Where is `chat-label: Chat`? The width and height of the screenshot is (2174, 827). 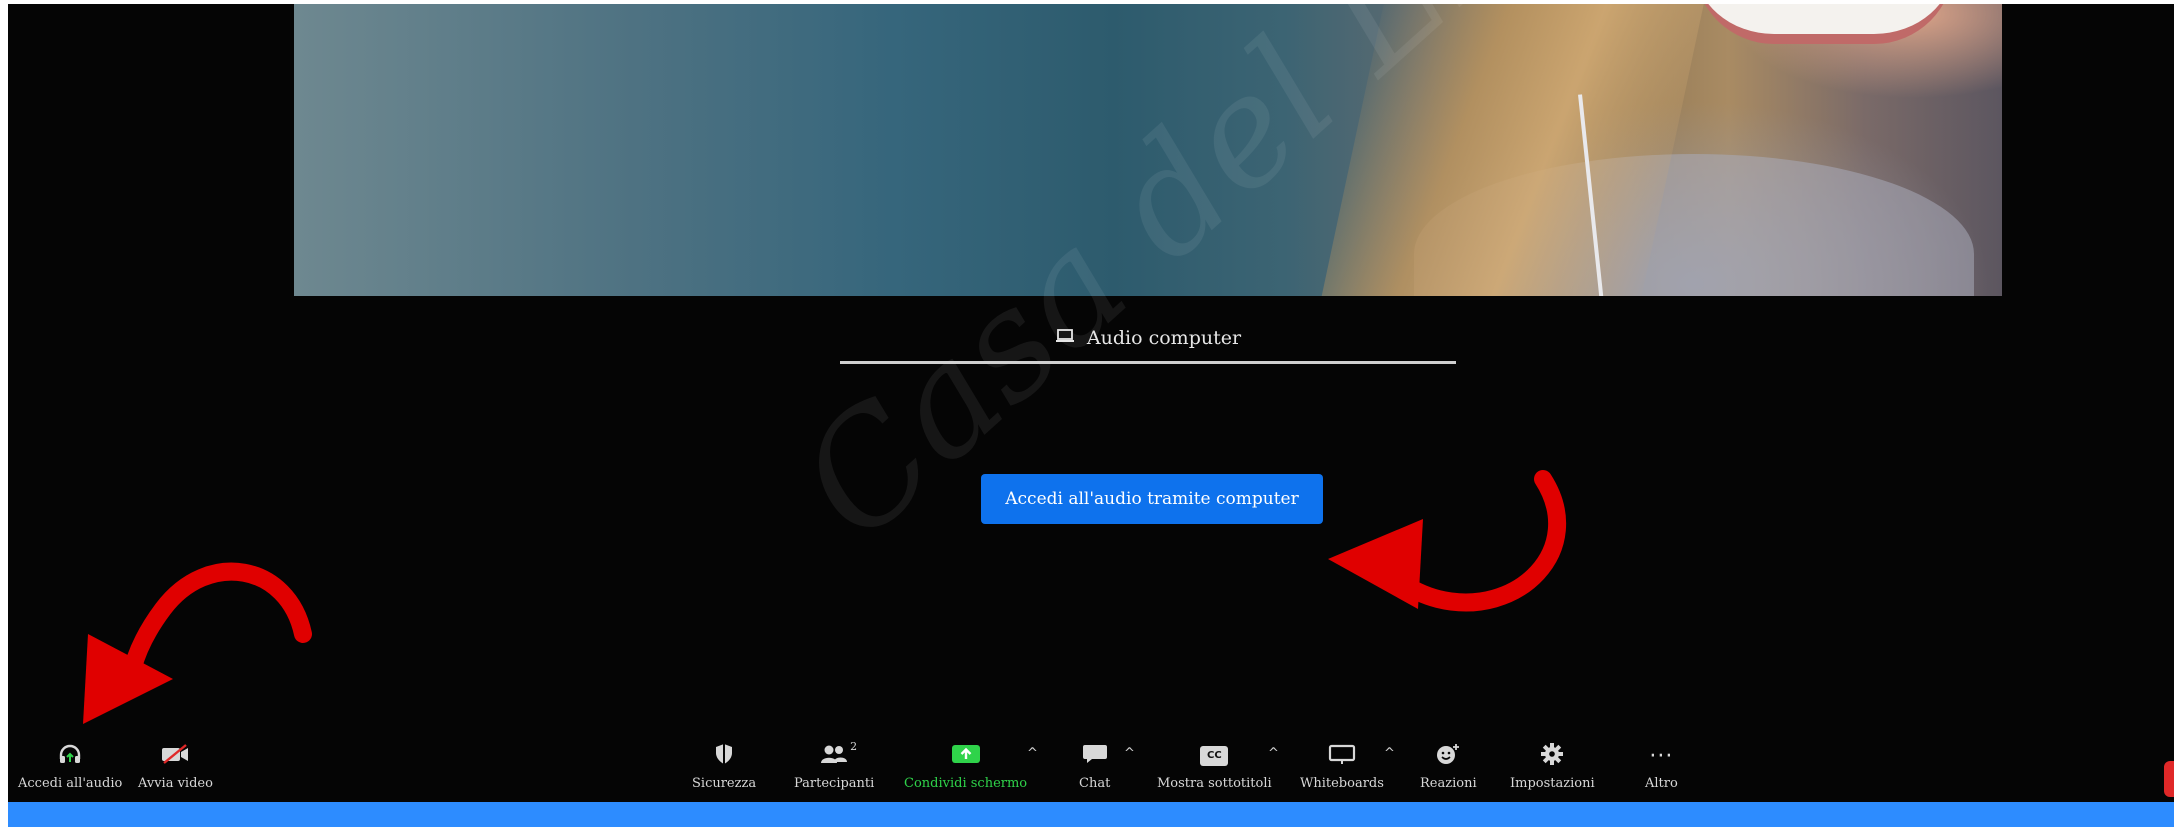 chat-label: Chat is located at coordinates (1095, 783).